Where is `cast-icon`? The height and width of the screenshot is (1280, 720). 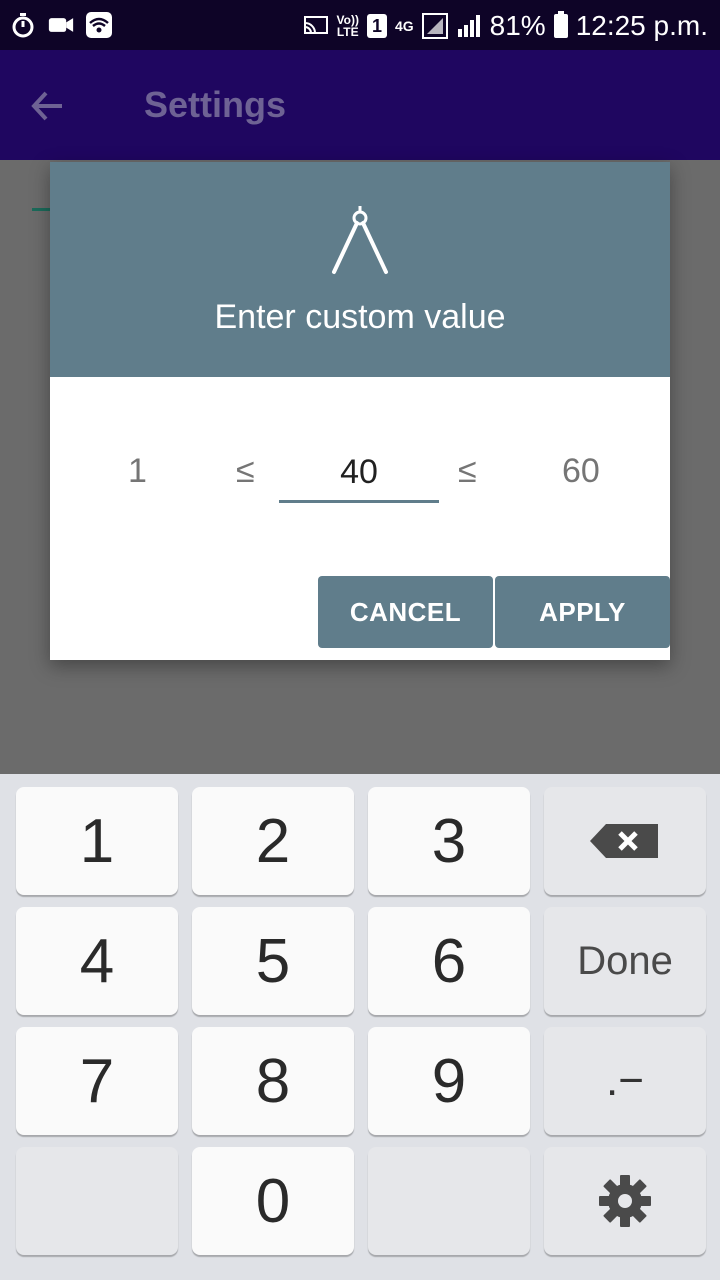
cast-icon is located at coordinates (315, 25).